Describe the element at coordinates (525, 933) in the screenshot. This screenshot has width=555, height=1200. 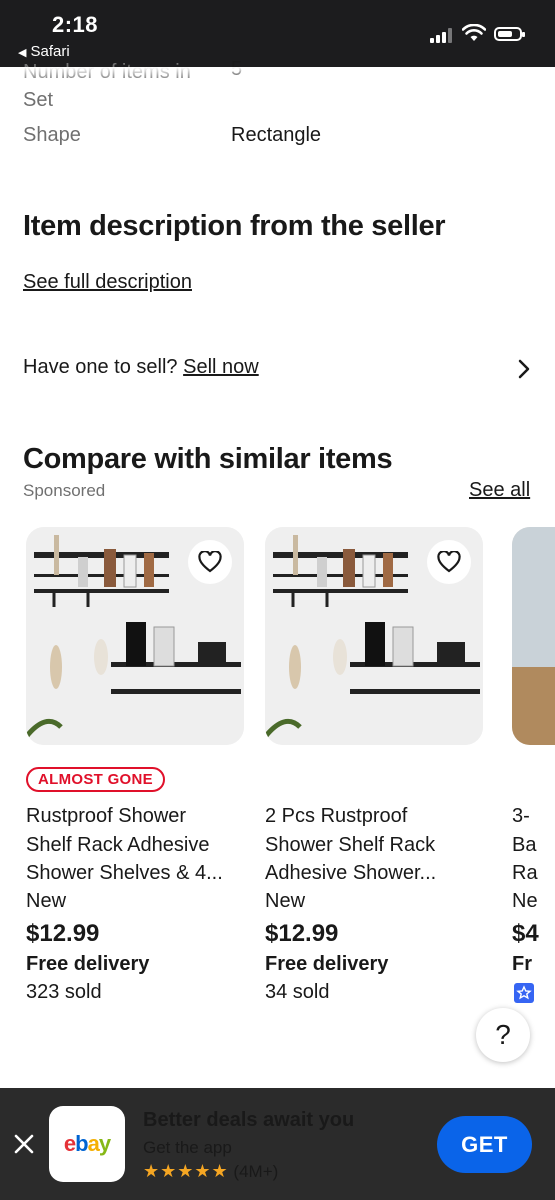
I see `product-price-partial: $4` at that location.